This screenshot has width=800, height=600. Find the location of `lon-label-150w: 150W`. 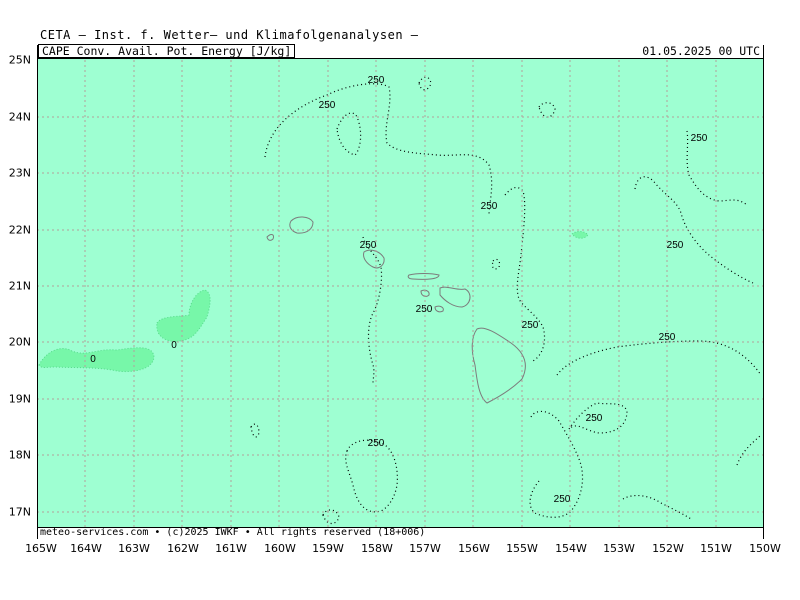

lon-label-150w: 150W is located at coordinates (765, 548).